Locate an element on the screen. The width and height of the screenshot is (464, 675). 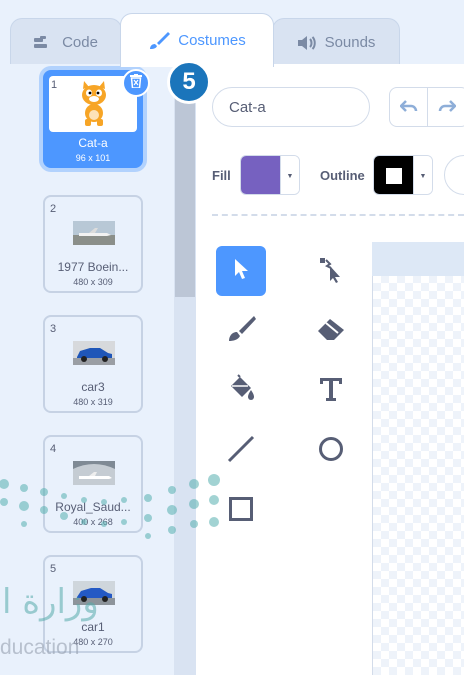
line-icon is located at coordinates (241, 451).